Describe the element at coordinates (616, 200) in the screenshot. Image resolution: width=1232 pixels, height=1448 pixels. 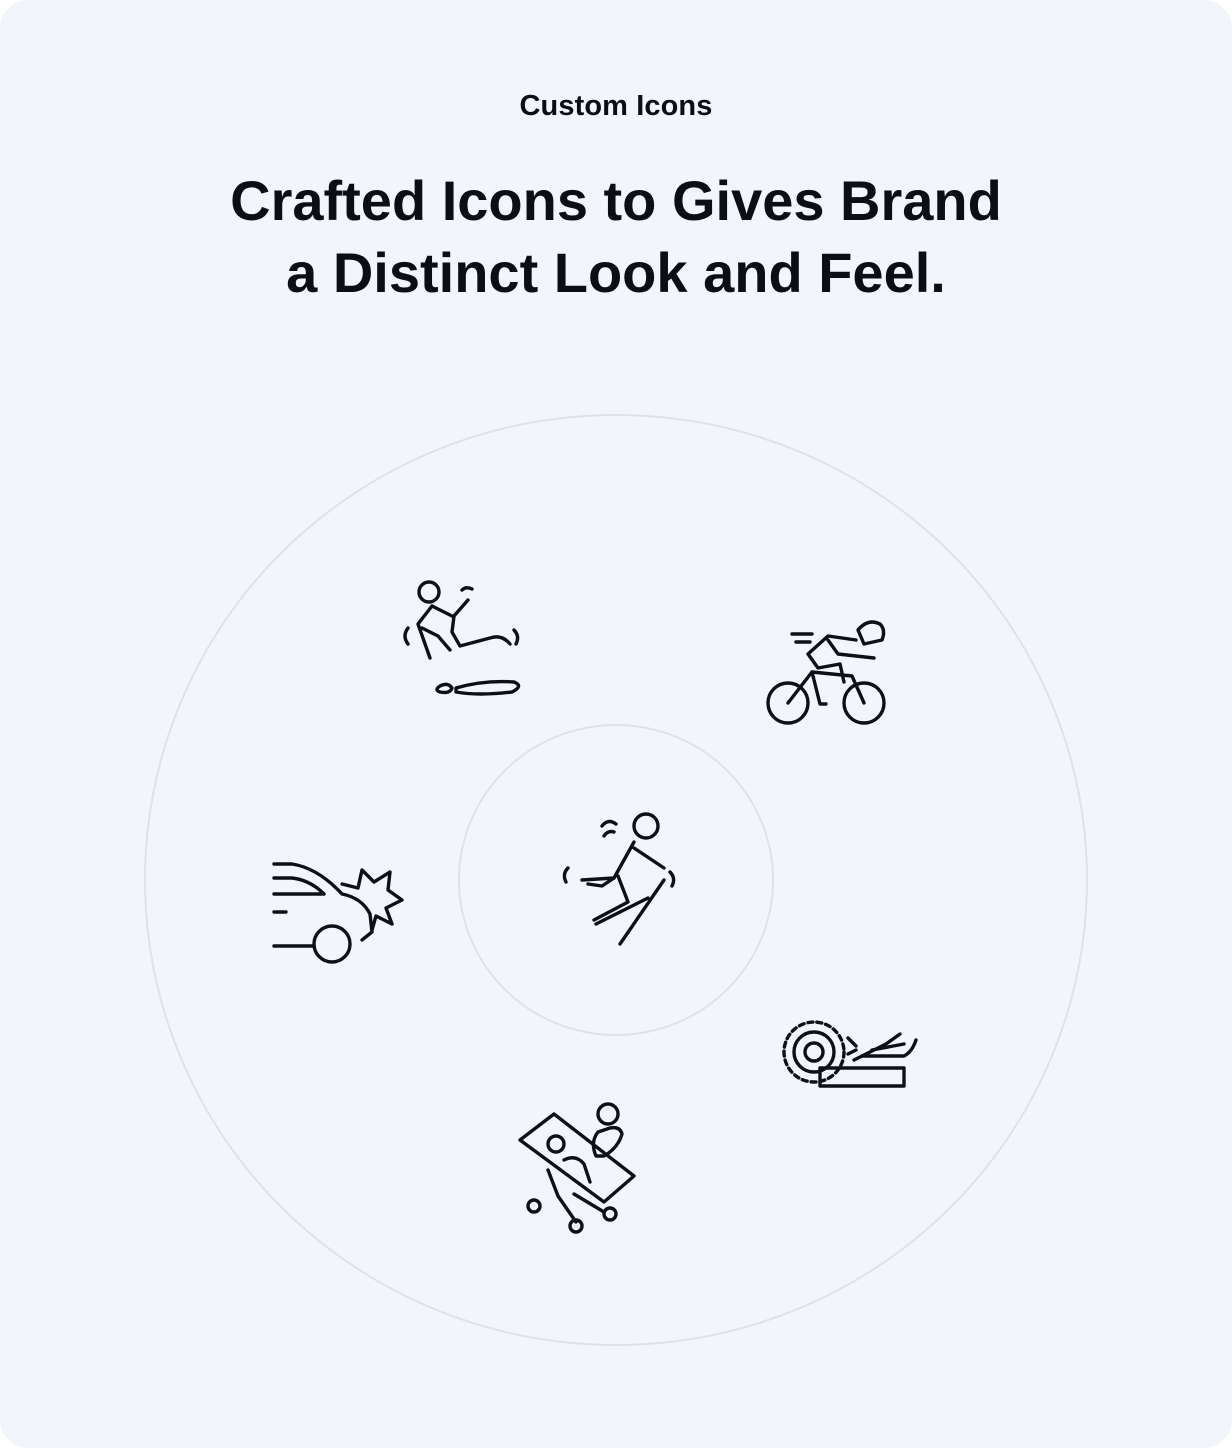
I see `headline-line-1: Crafted Icons to Gives Brand` at that location.